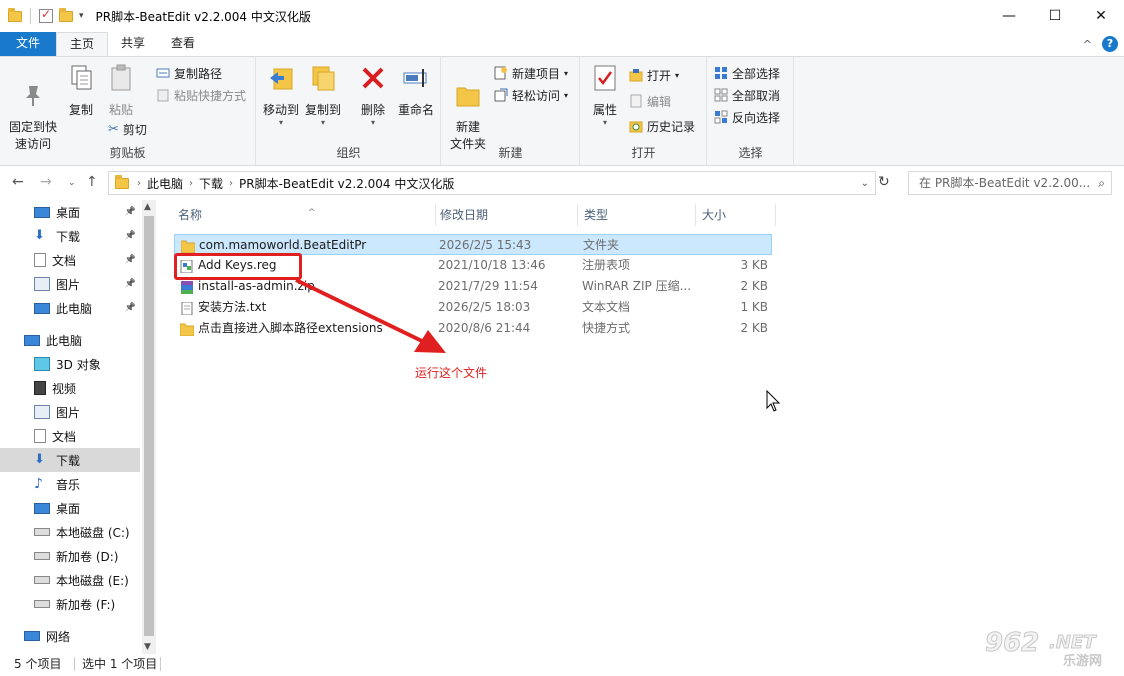 This screenshot has width=1124, height=676. What do you see at coordinates (1050, 650) in the screenshot?
I see `watermark-logo: 962 .NET 乐游网` at bounding box center [1050, 650].